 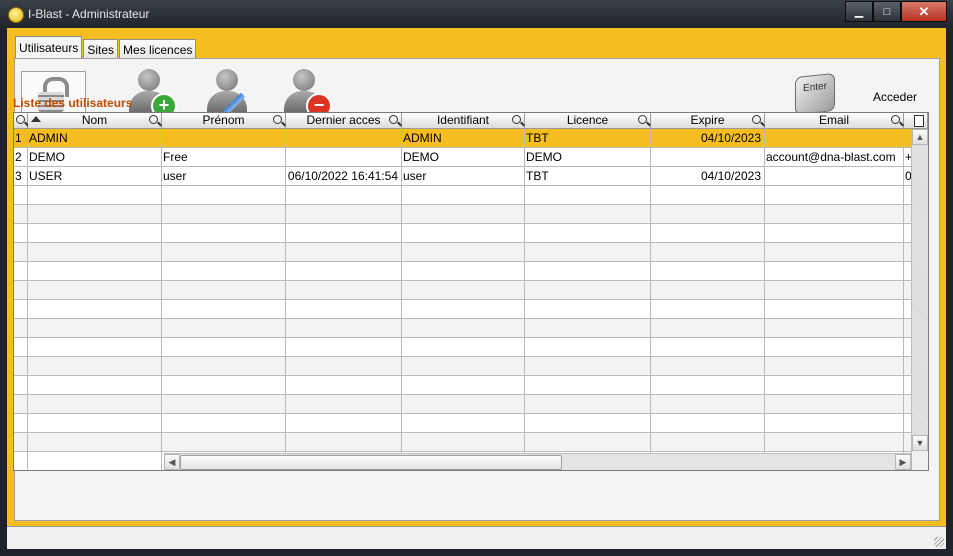 I want to click on cell-identifiant: user, so click(x=463, y=176).